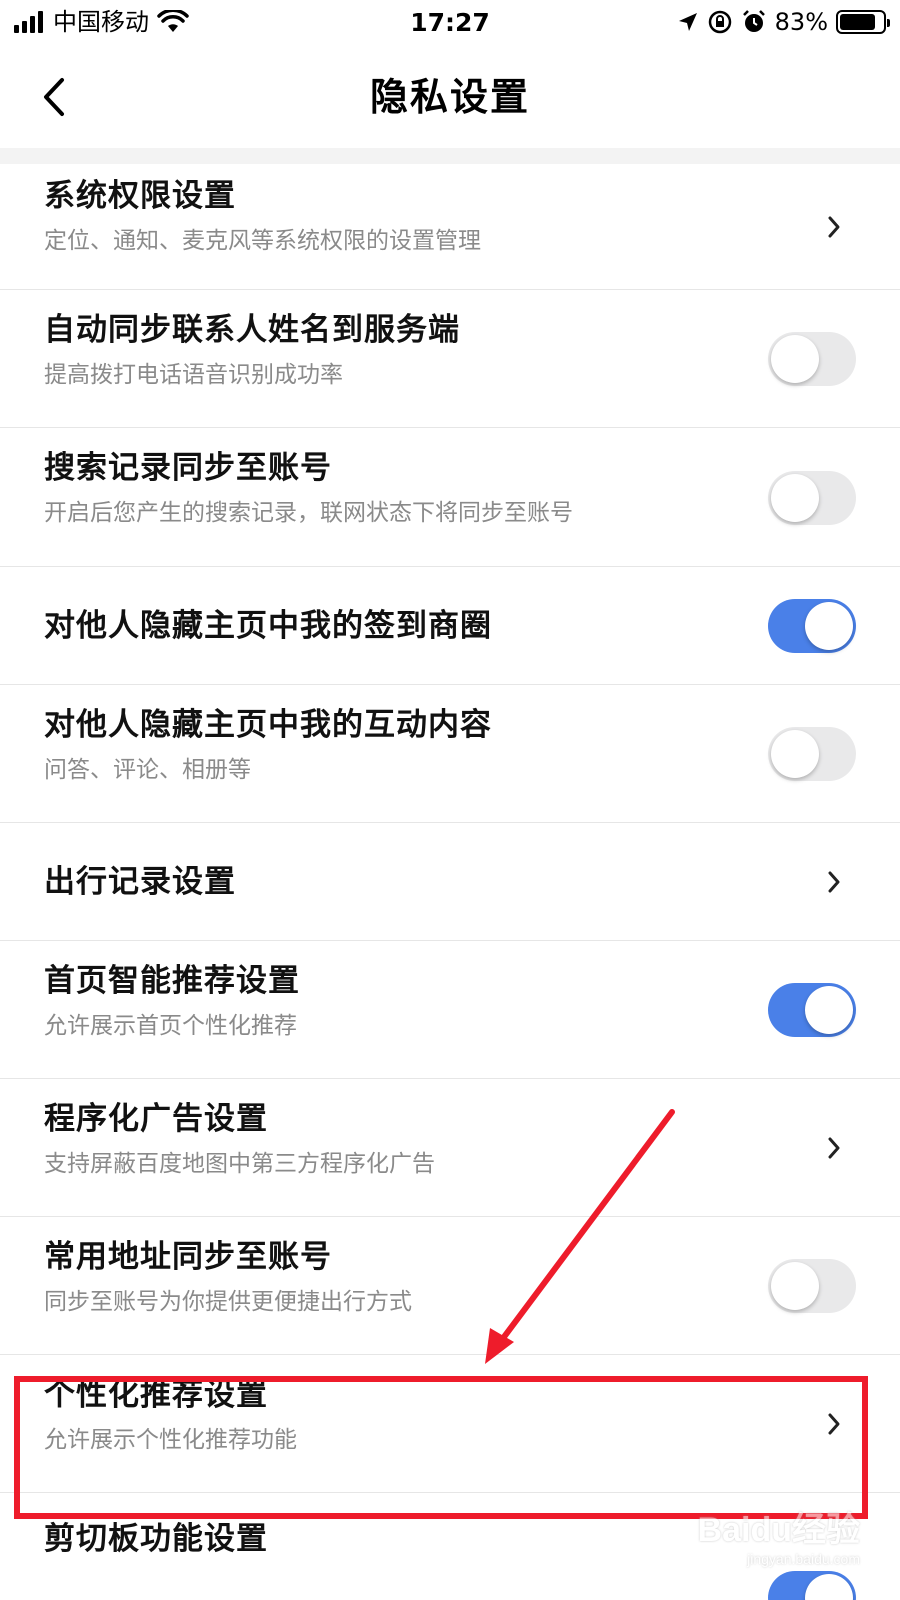 The height and width of the screenshot is (1600, 900). I want to click on settings-row: 个性化推荐设置允许展示个性化推荐功能, so click(450, 1424).